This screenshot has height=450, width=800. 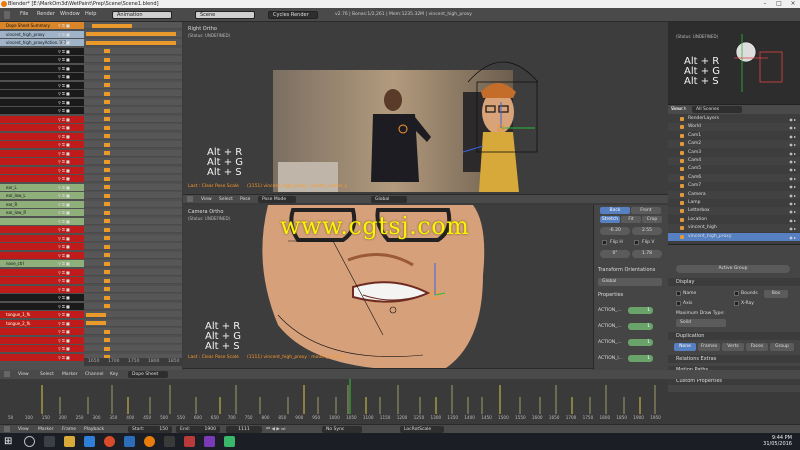 I want to click on playback-controls: ⏮ ◀ ▶ ⏭, so click(x=275, y=429).